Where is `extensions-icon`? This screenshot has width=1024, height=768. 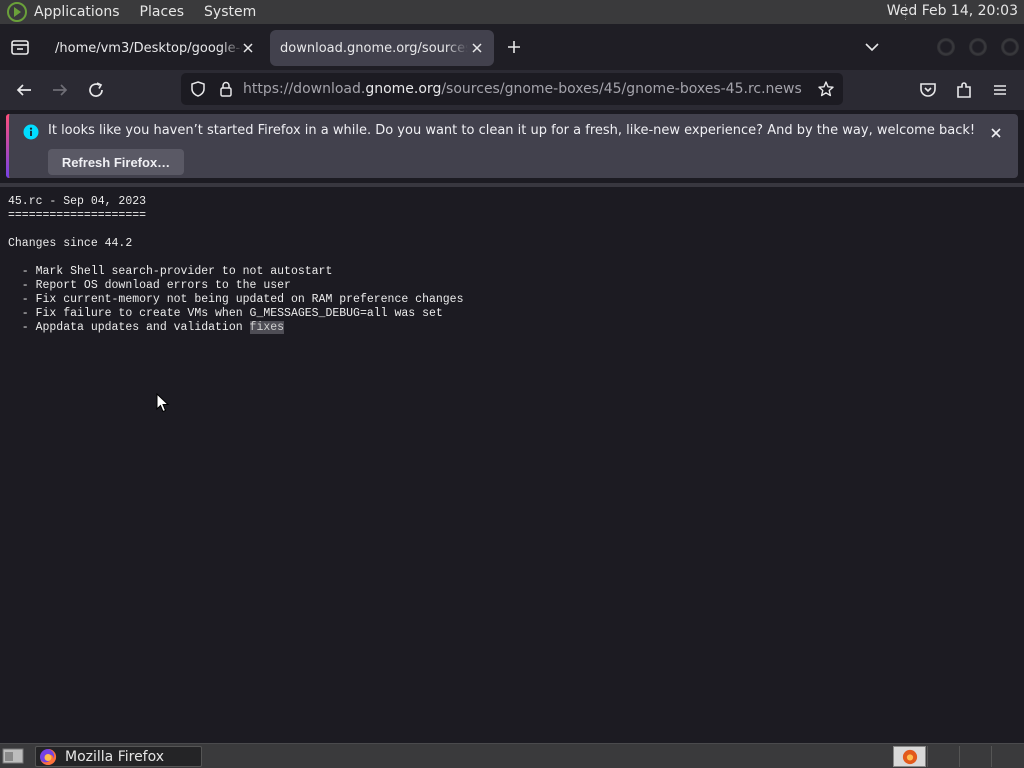 extensions-icon is located at coordinates (964, 90).